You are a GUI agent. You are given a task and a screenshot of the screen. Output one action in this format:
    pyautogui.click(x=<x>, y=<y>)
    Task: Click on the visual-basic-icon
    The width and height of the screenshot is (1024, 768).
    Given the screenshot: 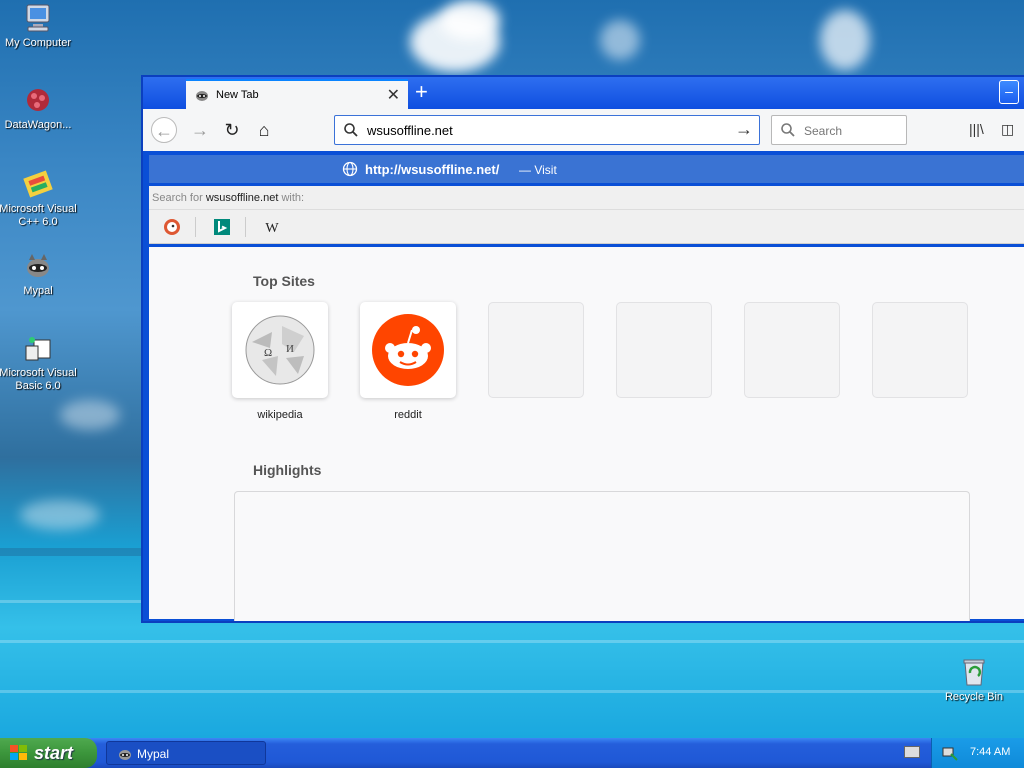 What is the action you would take?
    pyautogui.click(x=38, y=349)
    